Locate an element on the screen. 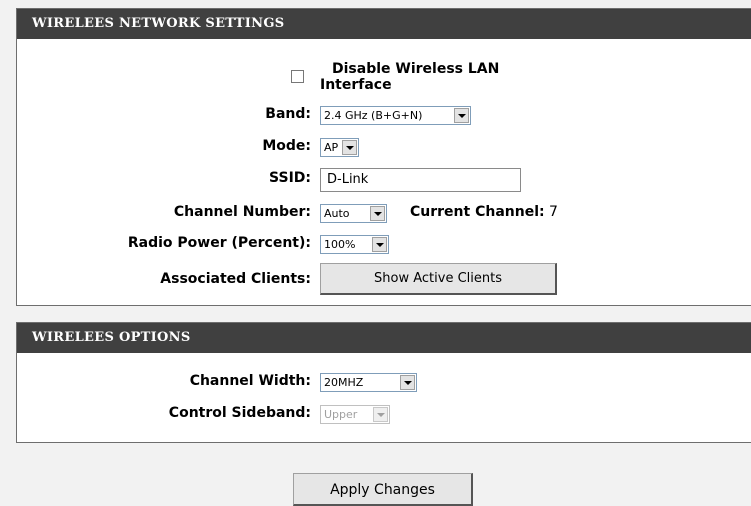 The height and width of the screenshot is (506, 751). radio-power-select: 100% is located at coordinates (354, 244).